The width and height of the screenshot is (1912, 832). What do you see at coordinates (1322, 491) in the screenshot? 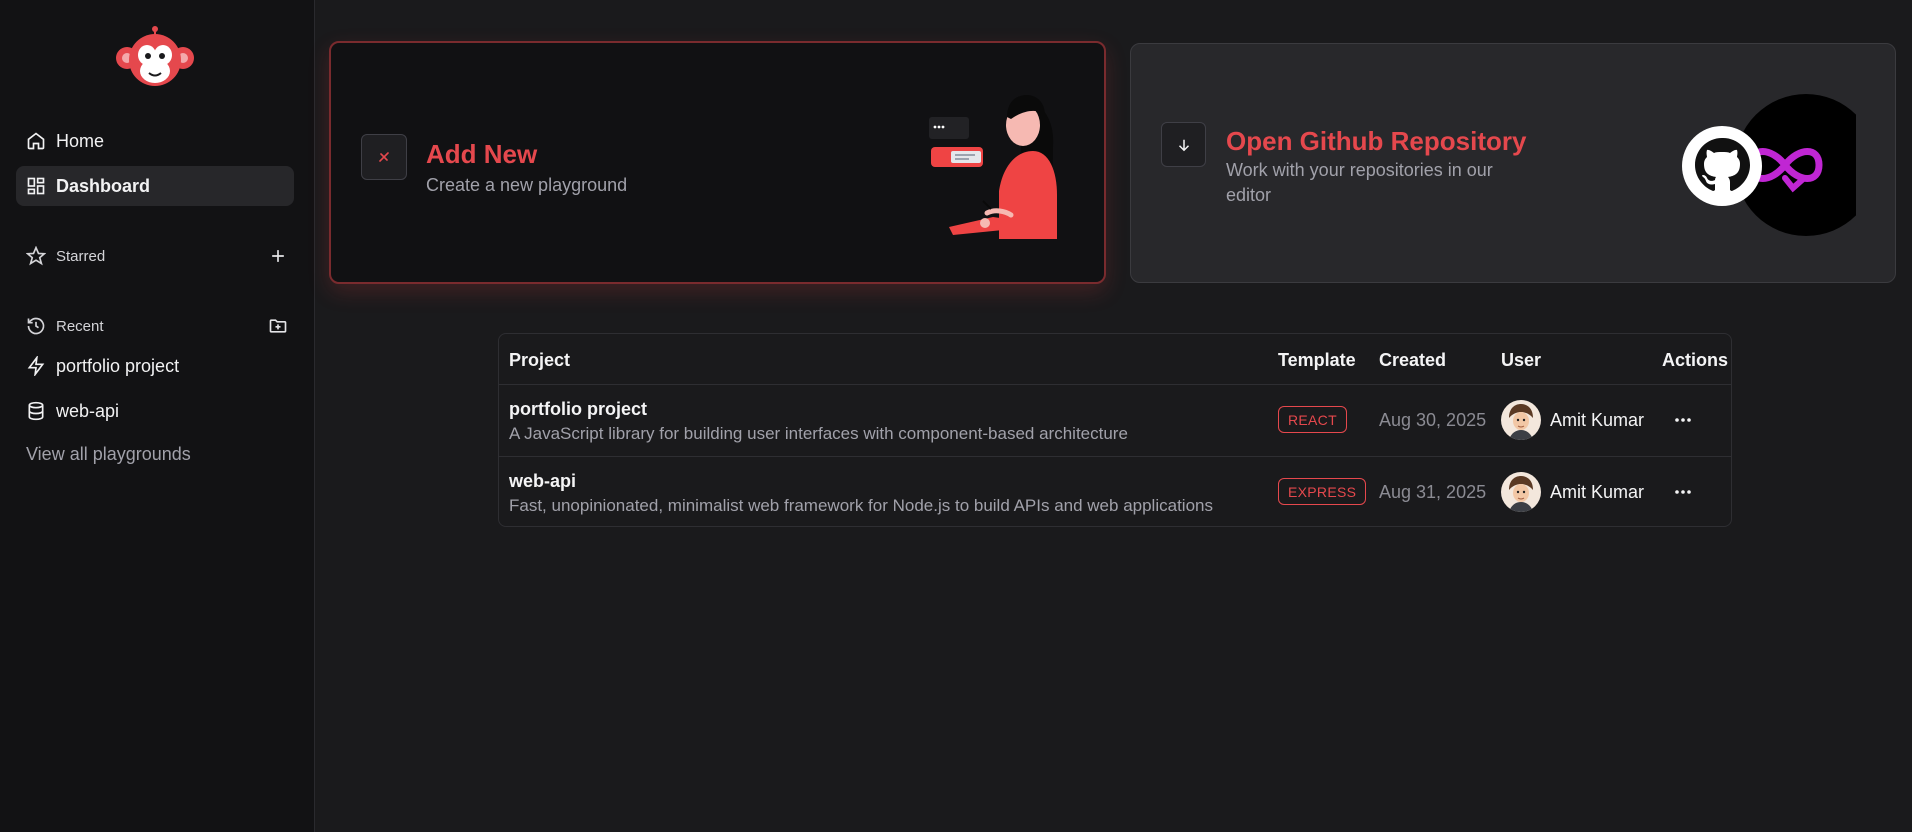
I see `template-badge: EXPRESS` at bounding box center [1322, 491].